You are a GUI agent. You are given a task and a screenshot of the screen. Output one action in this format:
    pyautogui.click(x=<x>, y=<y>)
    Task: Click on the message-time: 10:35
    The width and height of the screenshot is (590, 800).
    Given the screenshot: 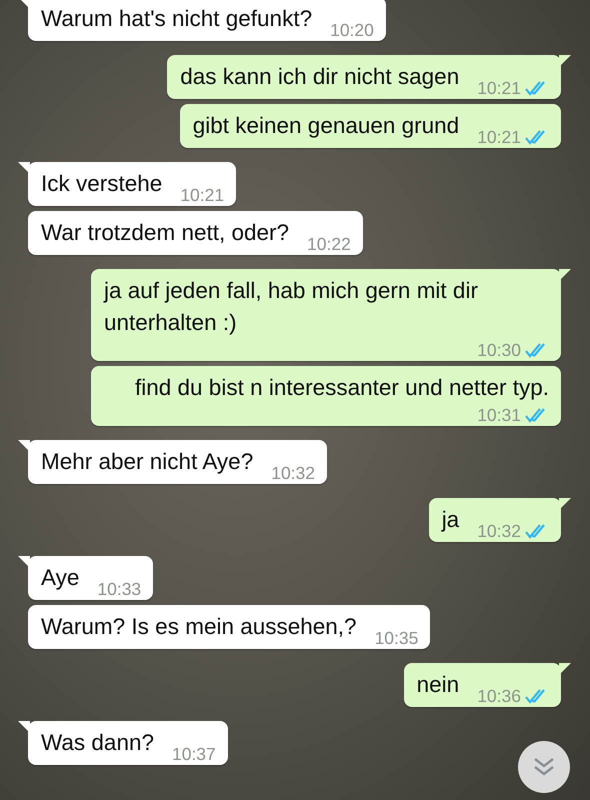 What is the action you would take?
    pyautogui.click(x=396, y=638)
    